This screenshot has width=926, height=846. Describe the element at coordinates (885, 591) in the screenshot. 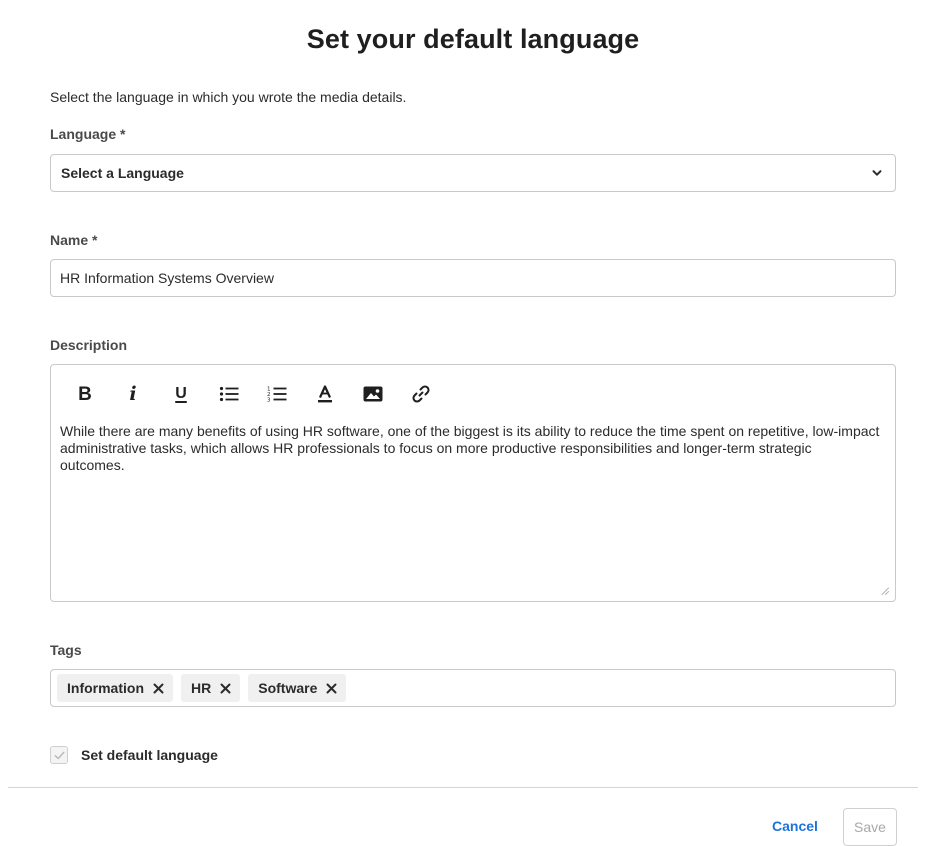

I see `resize-handle-icon` at that location.